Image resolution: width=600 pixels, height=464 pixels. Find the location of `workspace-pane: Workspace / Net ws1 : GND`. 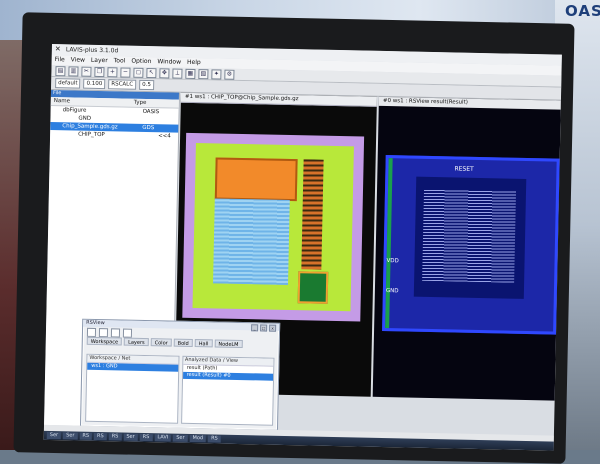

workspace-pane: Workspace / Net ws1 : GND is located at coordinates (132, 389).